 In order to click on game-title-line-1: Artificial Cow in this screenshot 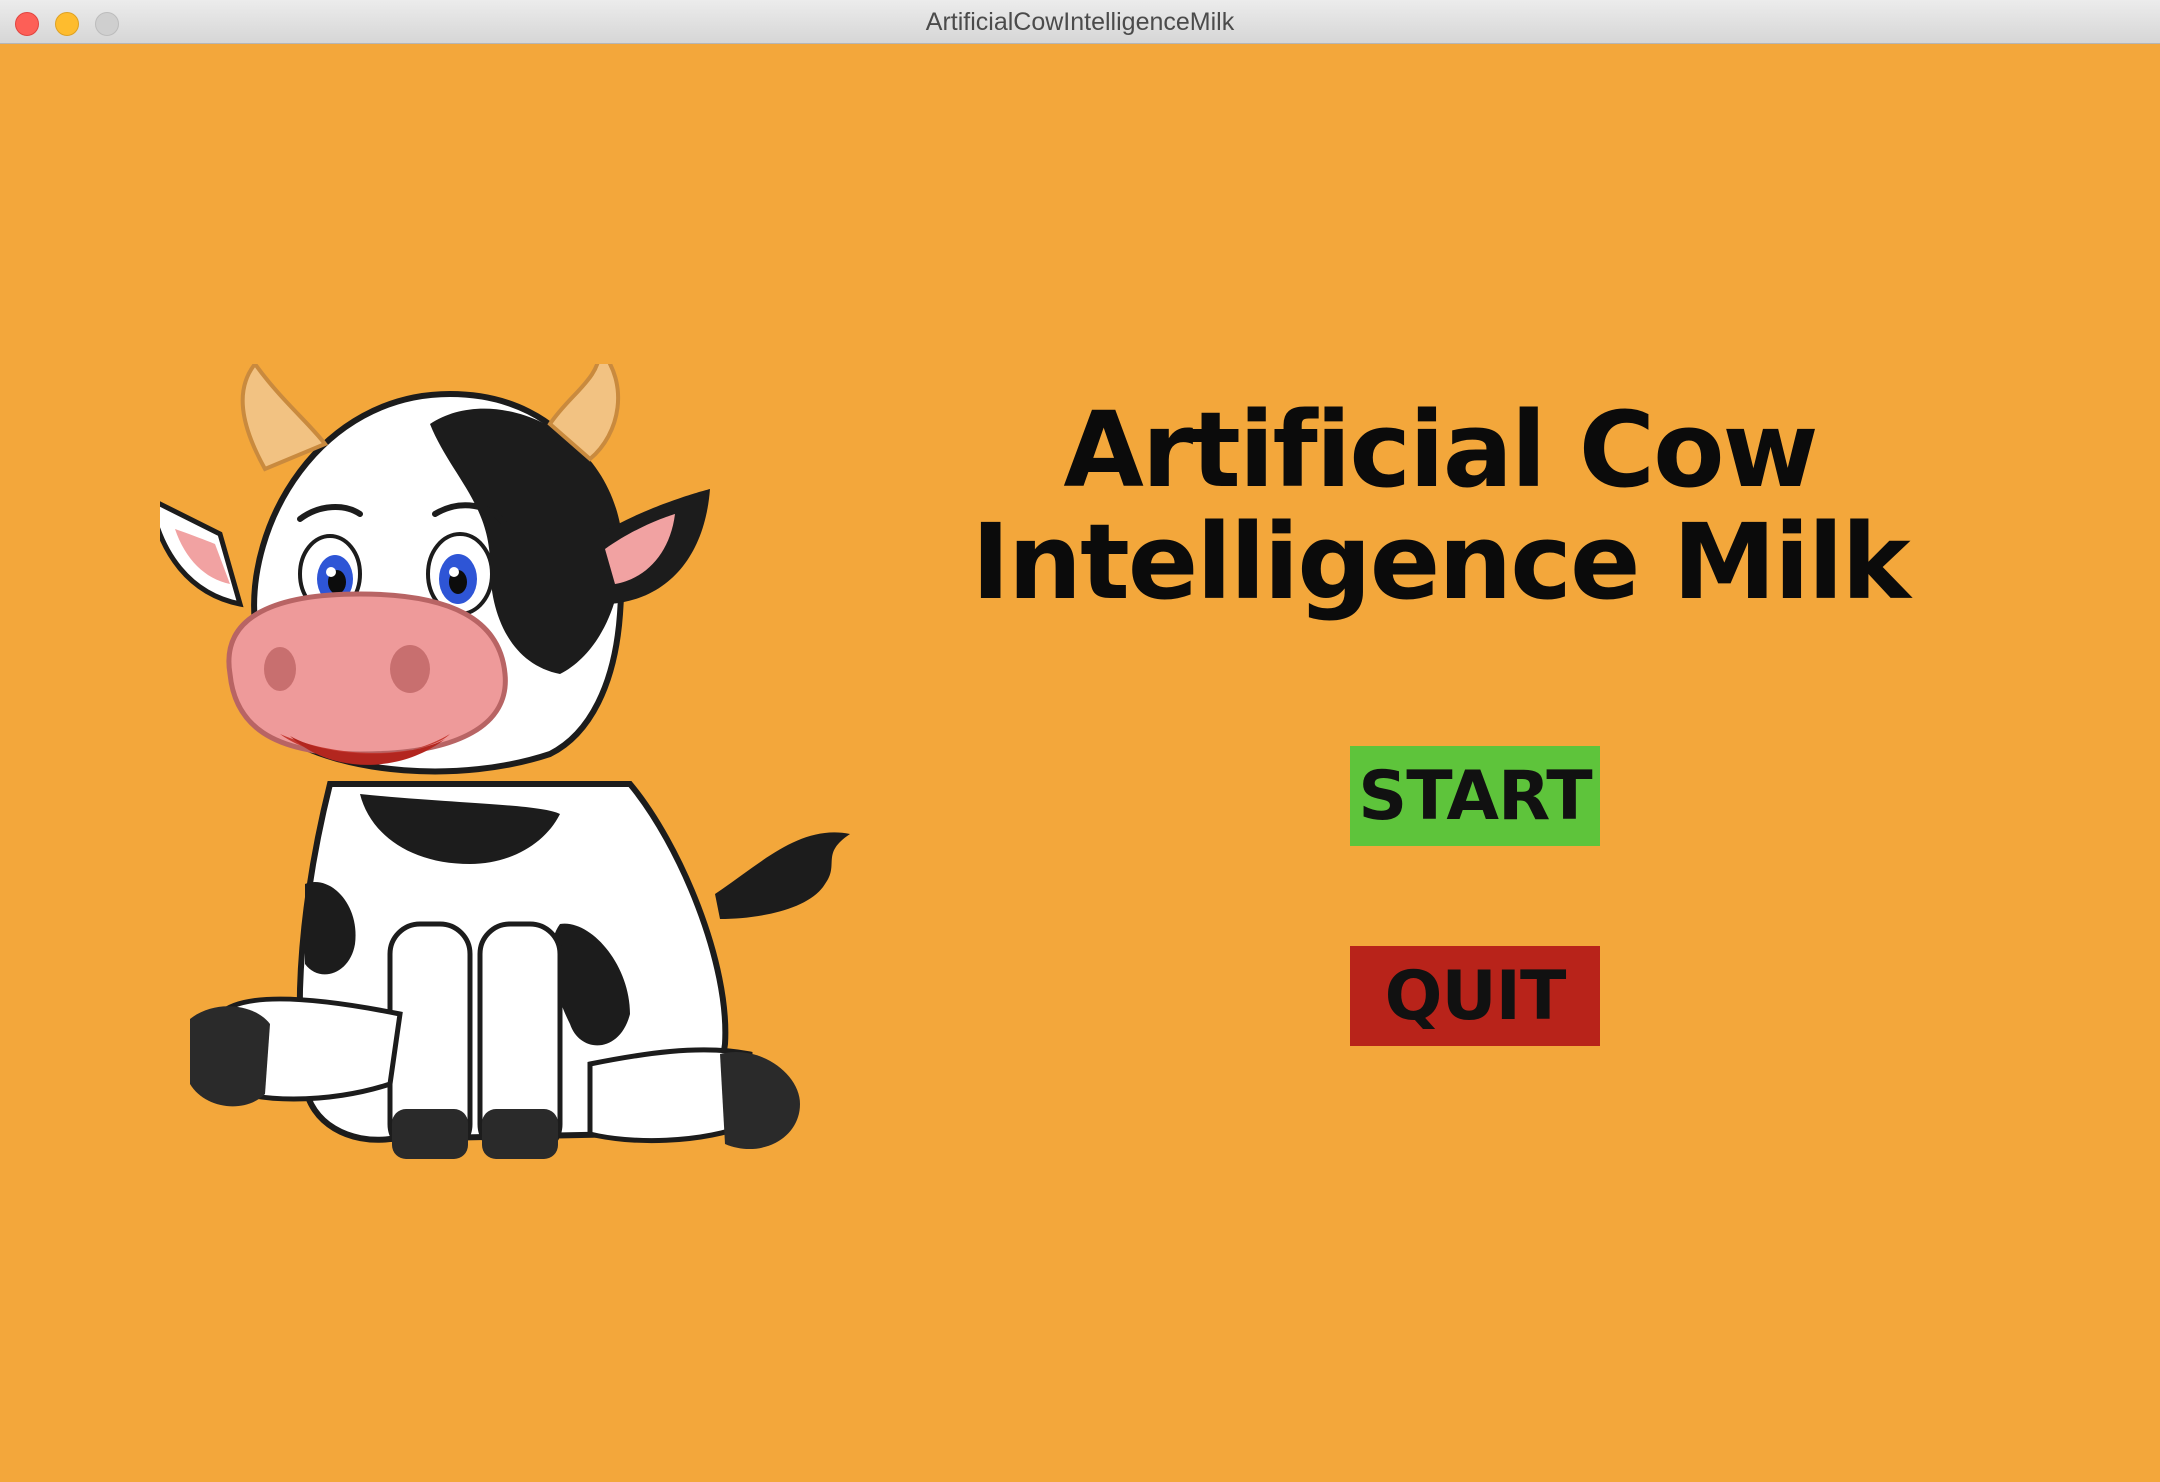, I will do `click(1440, 450)`.